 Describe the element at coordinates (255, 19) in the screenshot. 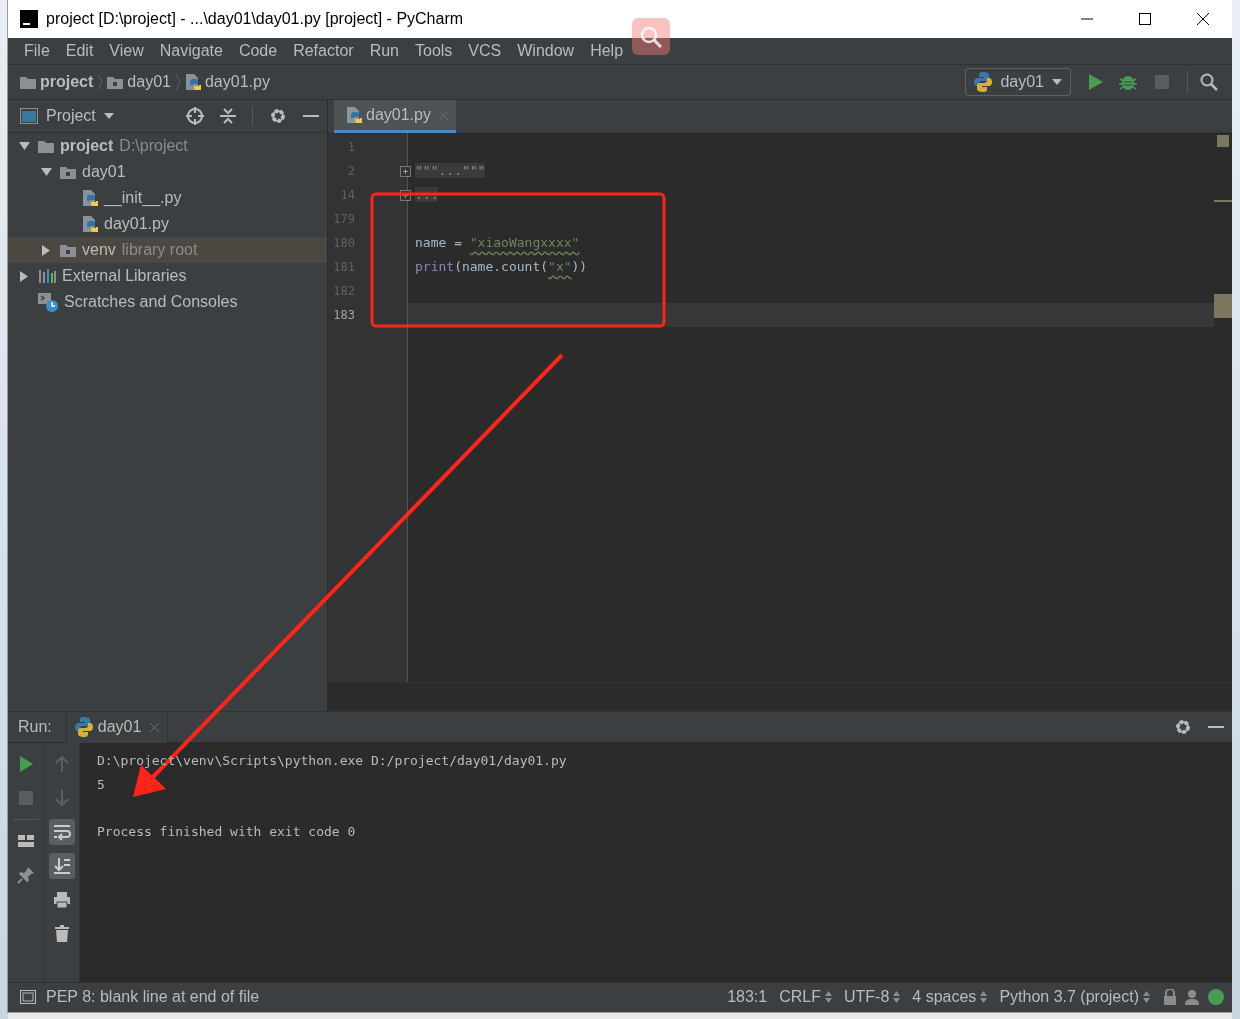

I see `window-title: project [D:\project] - ...\day01\day01.py [project] - PyCharm` at that location.